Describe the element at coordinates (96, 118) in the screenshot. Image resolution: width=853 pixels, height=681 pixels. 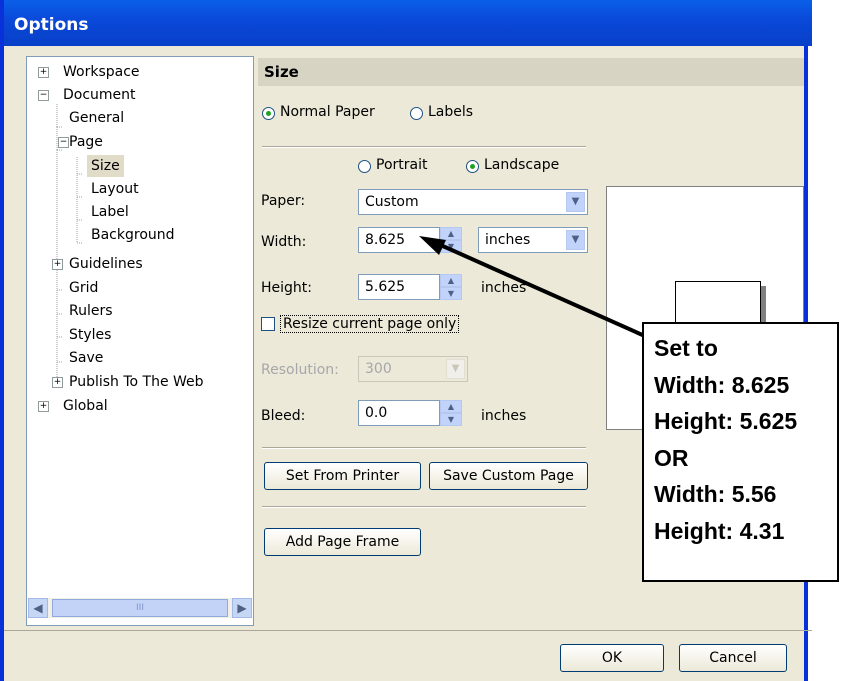
I see `tree-item-general: General` at that location.